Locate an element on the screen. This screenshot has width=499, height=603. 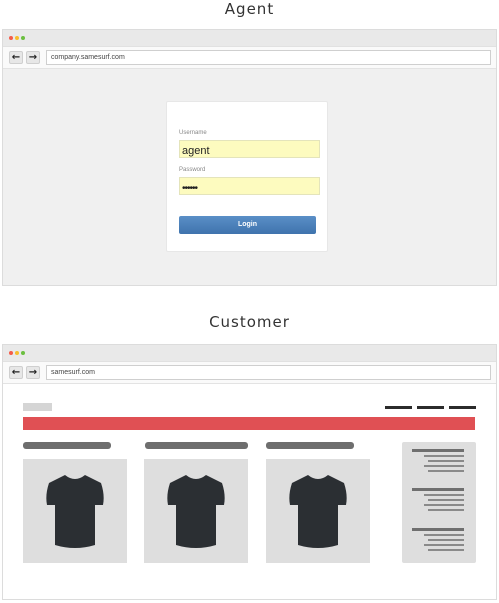
password-value: •••••• is located at coordinates (190, 188).